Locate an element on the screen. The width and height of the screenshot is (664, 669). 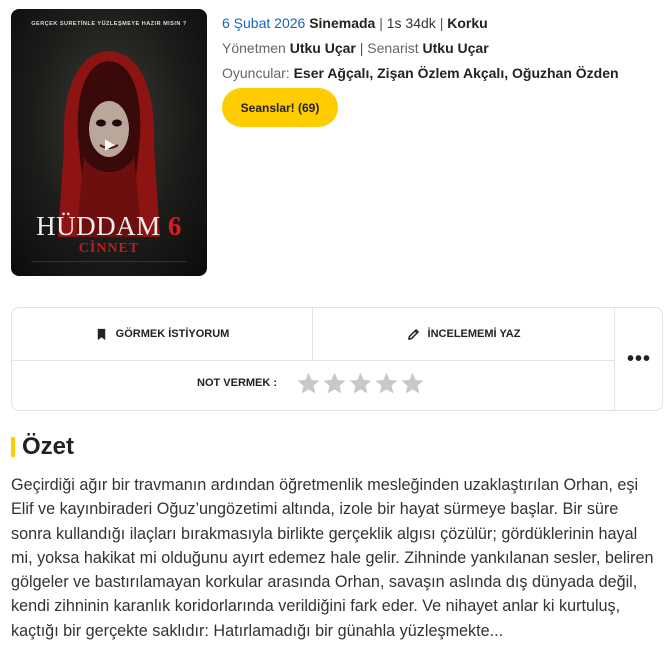
cast-label: Oyuncular: is located at coordinates (256, 73).